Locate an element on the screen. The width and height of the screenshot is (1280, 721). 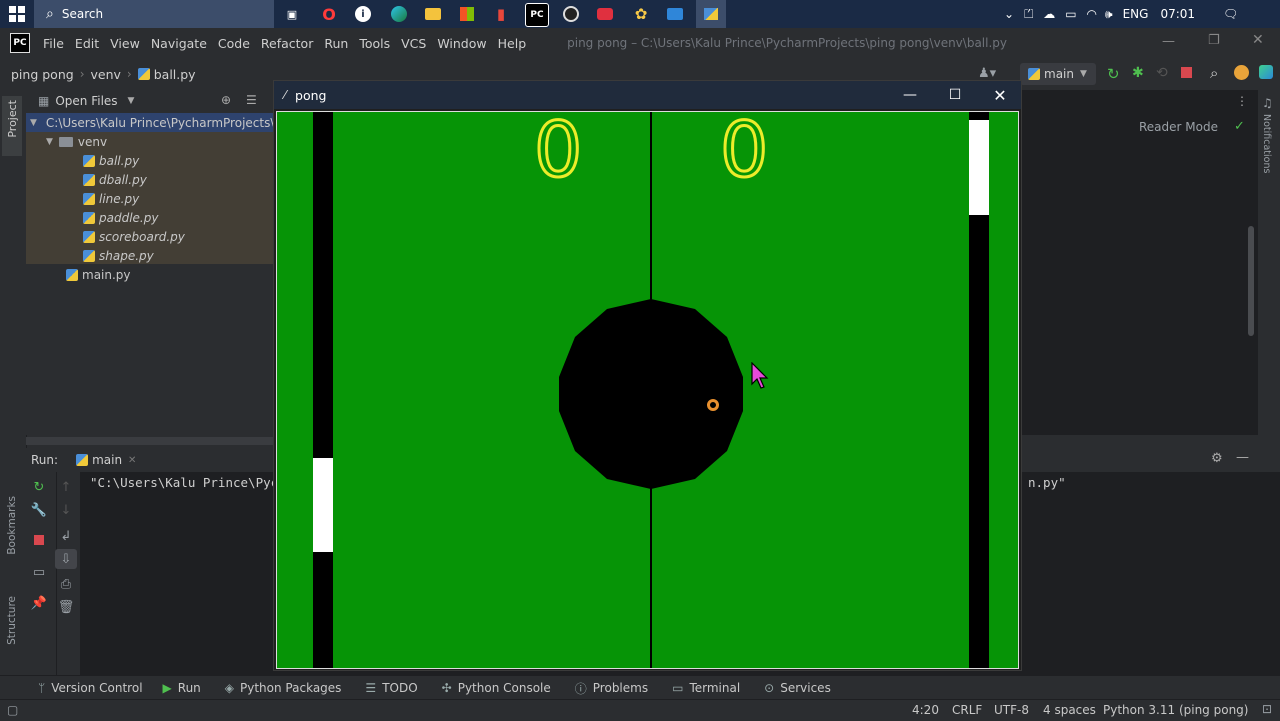
tree-file: scoreboard.py is located at coordinates (134, 236).